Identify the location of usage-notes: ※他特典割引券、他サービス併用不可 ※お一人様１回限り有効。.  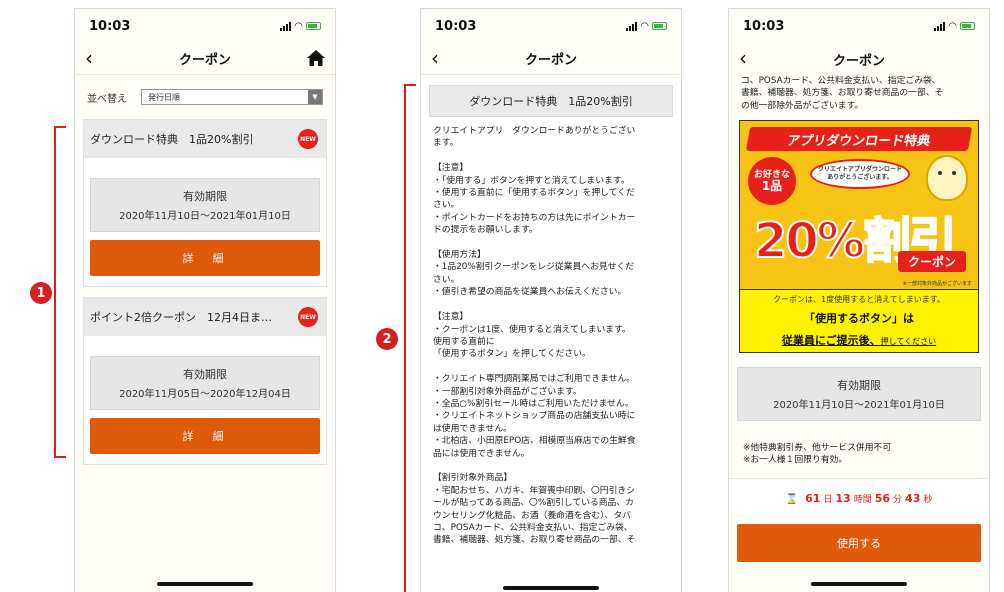
(817, 454).